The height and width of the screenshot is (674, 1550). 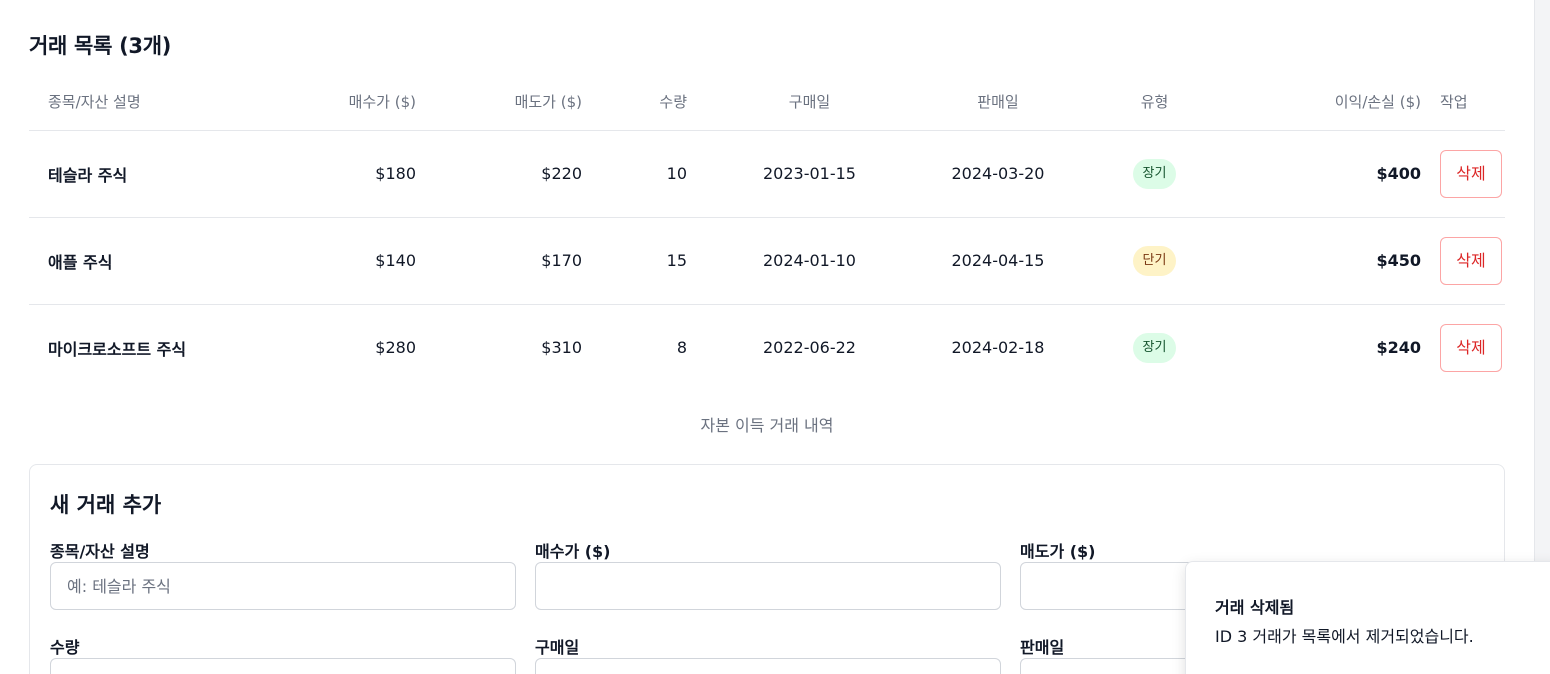 I want to click on column-header-buy-date: 구매일, so click(x=809, y=102).